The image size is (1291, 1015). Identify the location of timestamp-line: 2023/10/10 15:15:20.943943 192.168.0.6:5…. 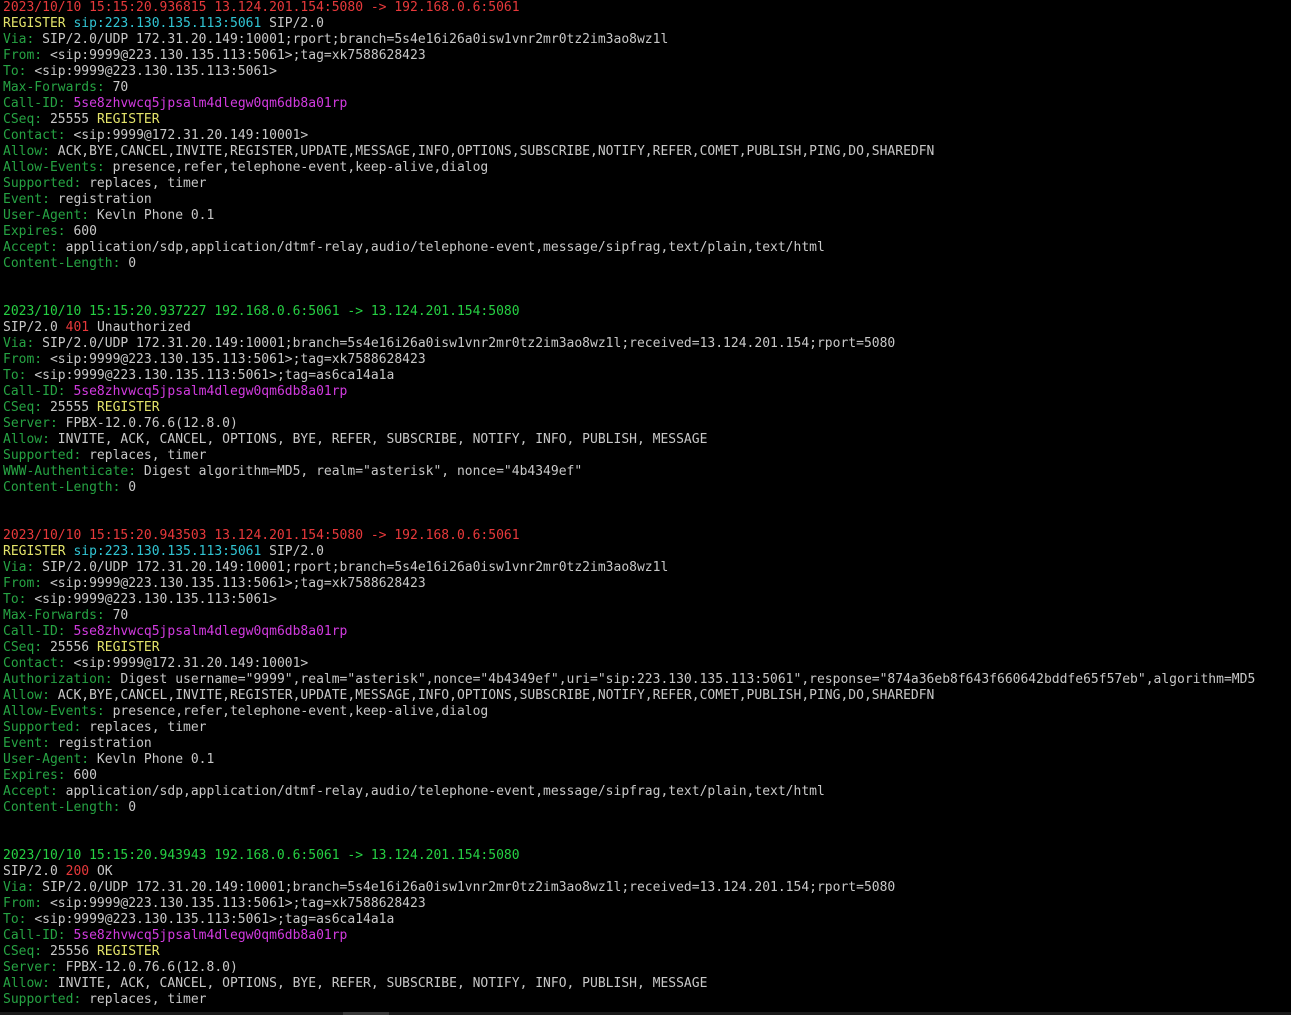
(647, 856).